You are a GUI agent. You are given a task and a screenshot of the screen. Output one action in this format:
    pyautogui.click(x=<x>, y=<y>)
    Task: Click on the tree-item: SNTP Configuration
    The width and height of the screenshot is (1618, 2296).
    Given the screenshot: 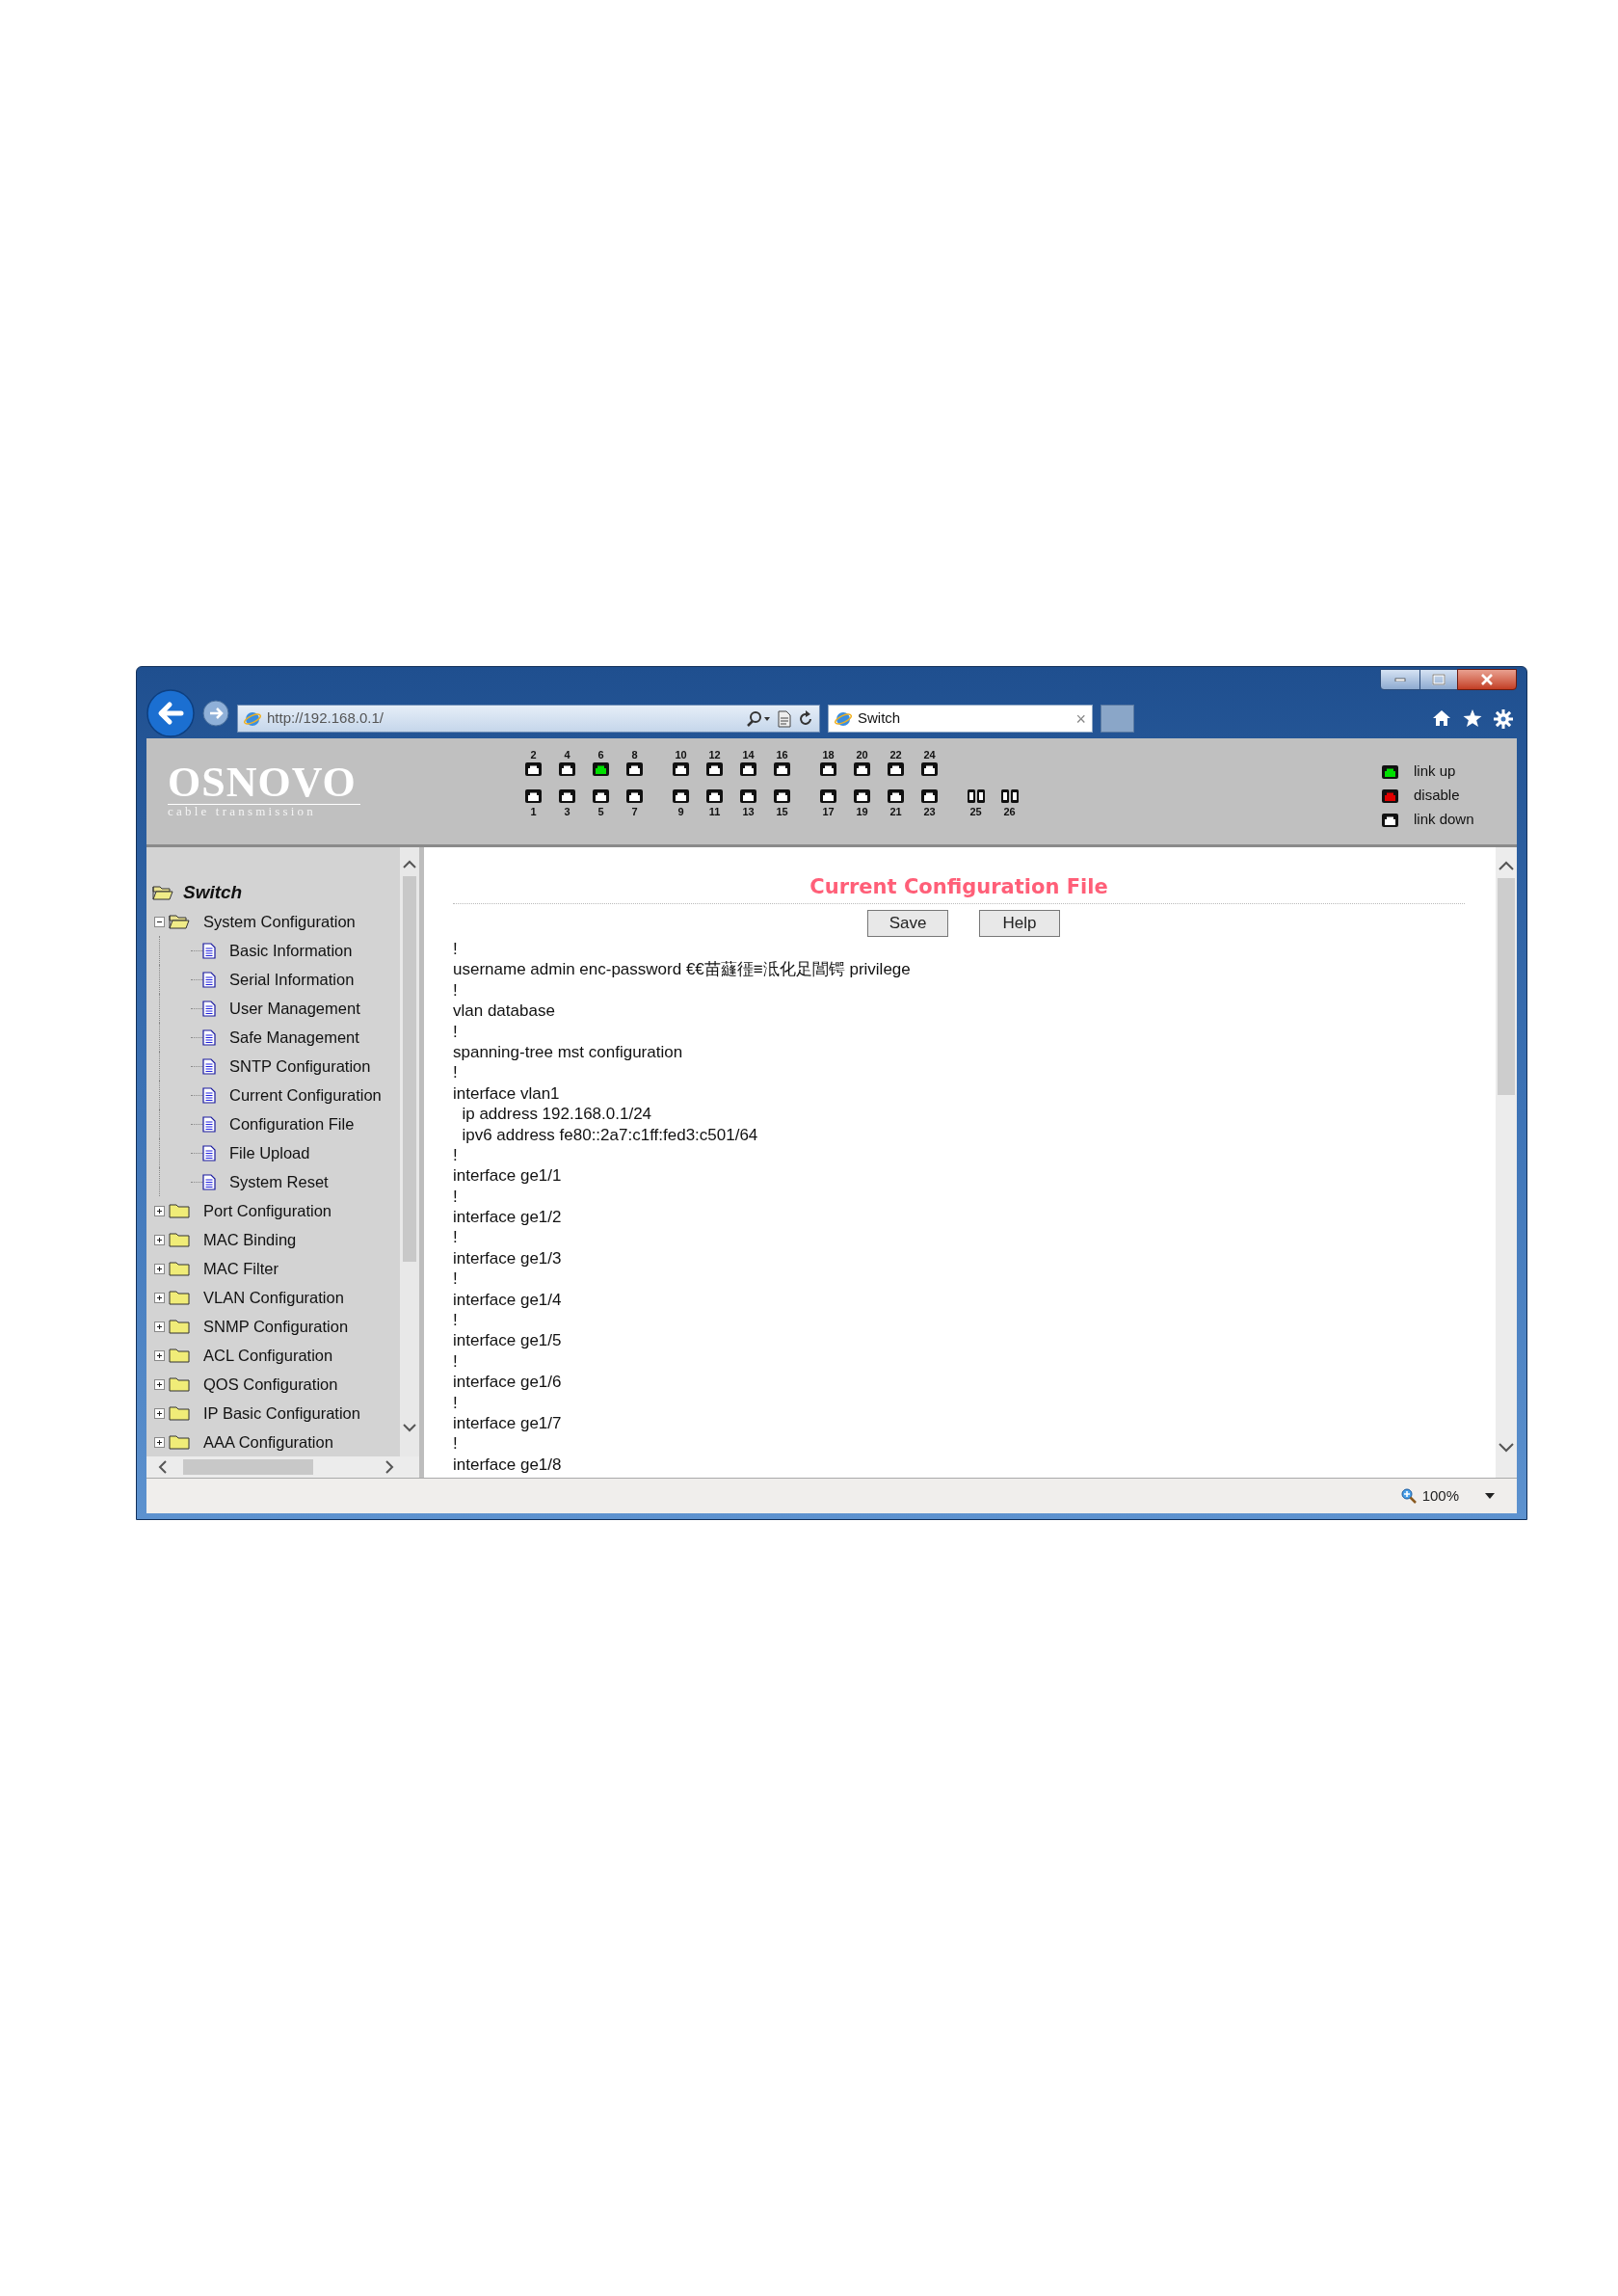 What is the action you would take?
    pyautogui.click(x=300, y=1066)
    